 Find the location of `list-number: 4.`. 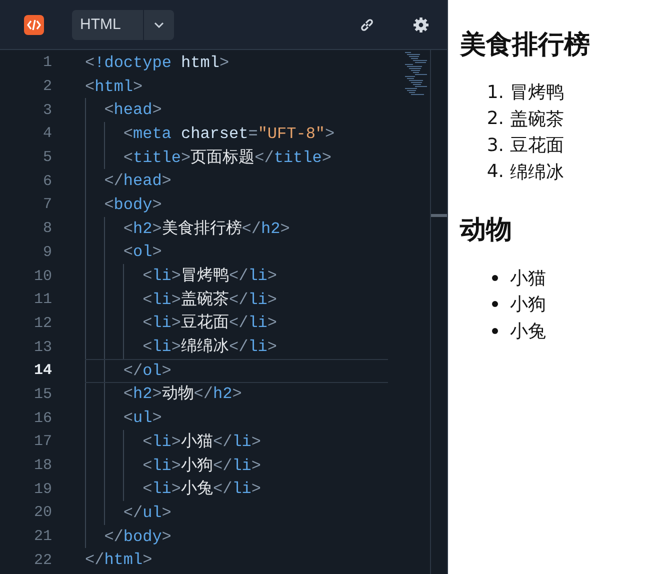

list-number: 4. is located at coordinates (495, 171).